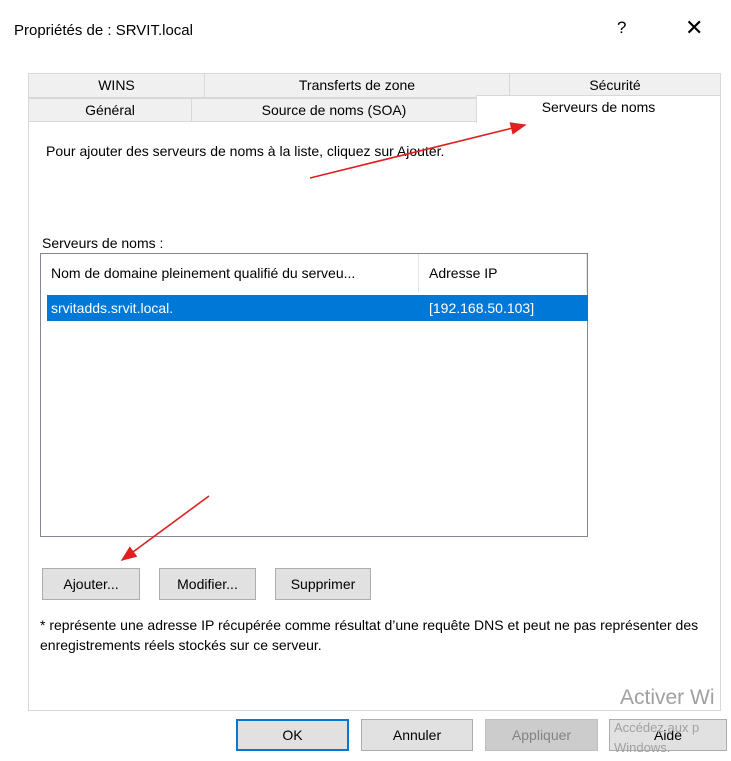 Image resolution: width=731 pixels, height=761 pixels. What do you see at coordinates (418, 150) in the screenshot?
I see `annotation-arrow-tab` at bounding box center [418, 150].